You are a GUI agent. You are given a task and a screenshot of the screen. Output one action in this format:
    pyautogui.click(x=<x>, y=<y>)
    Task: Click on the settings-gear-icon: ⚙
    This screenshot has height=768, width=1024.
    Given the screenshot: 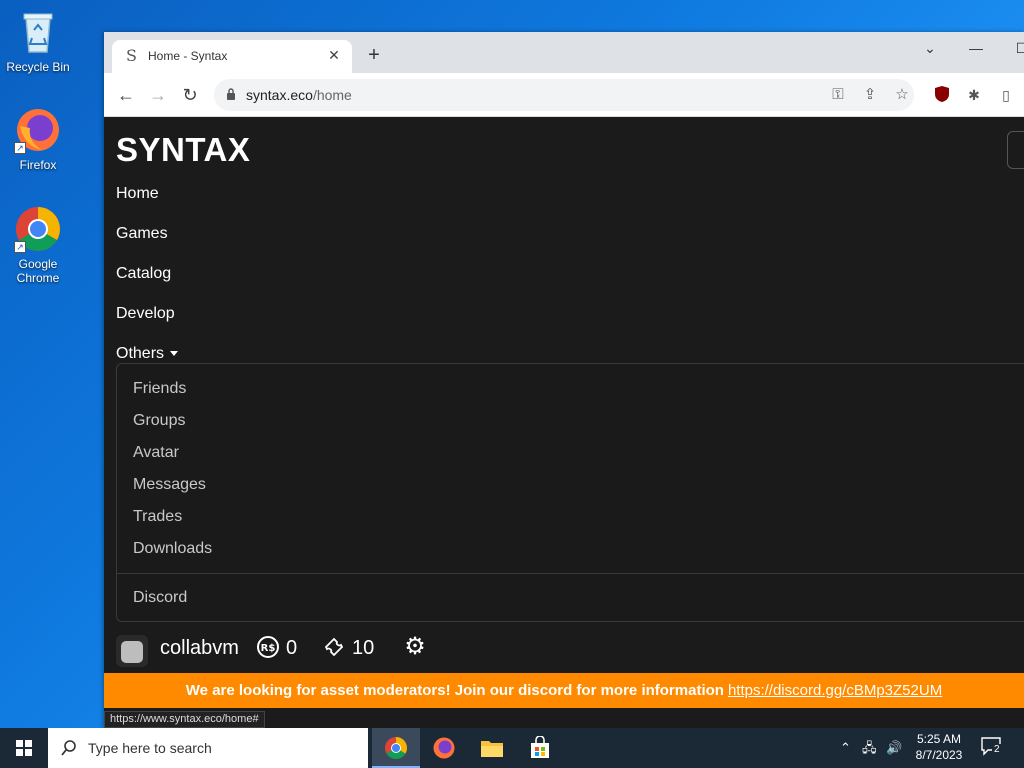 What is the action you would take?
    pyautogui.click(x=415, y=647)
    